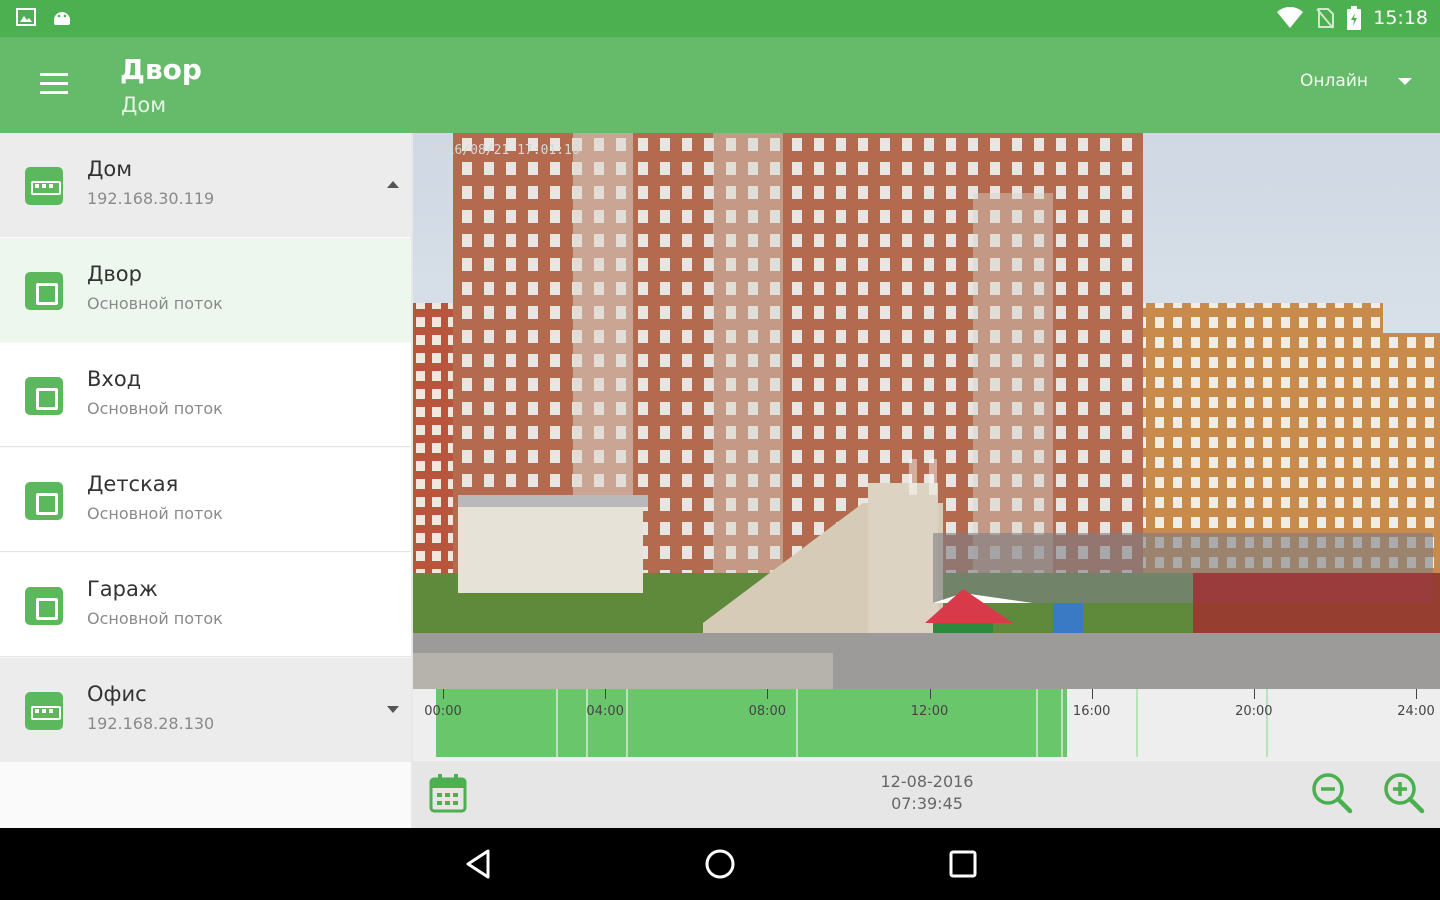 This screenshot has width=1440, height=900. What do you see at coordinates (929, 711) in the screenshot?
I see `timeline-label: 12:00` at bounding box center [929, 711].